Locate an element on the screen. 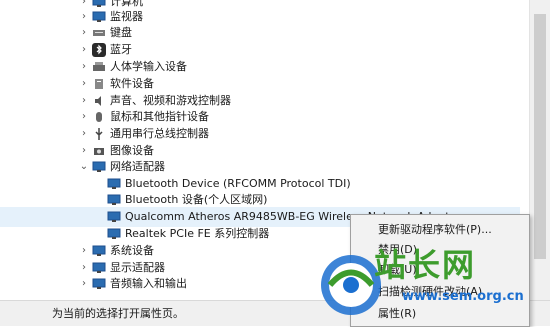 The height and width of the screenshot is (327, 550). context-menu-item: 卸载(U) is located at coordinates (397, 270).